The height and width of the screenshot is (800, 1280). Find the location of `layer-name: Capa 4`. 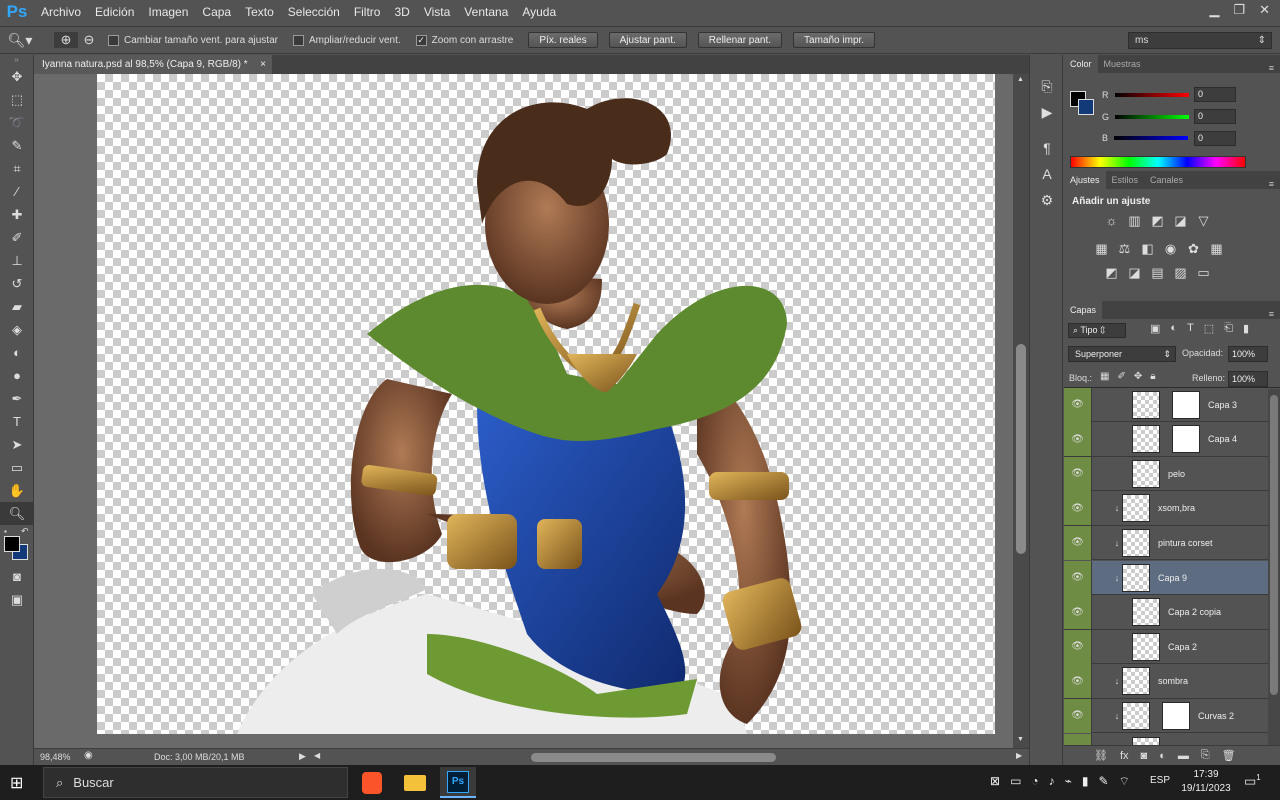

layer-name: Capa 4 is located at coordinates (1222, 439).